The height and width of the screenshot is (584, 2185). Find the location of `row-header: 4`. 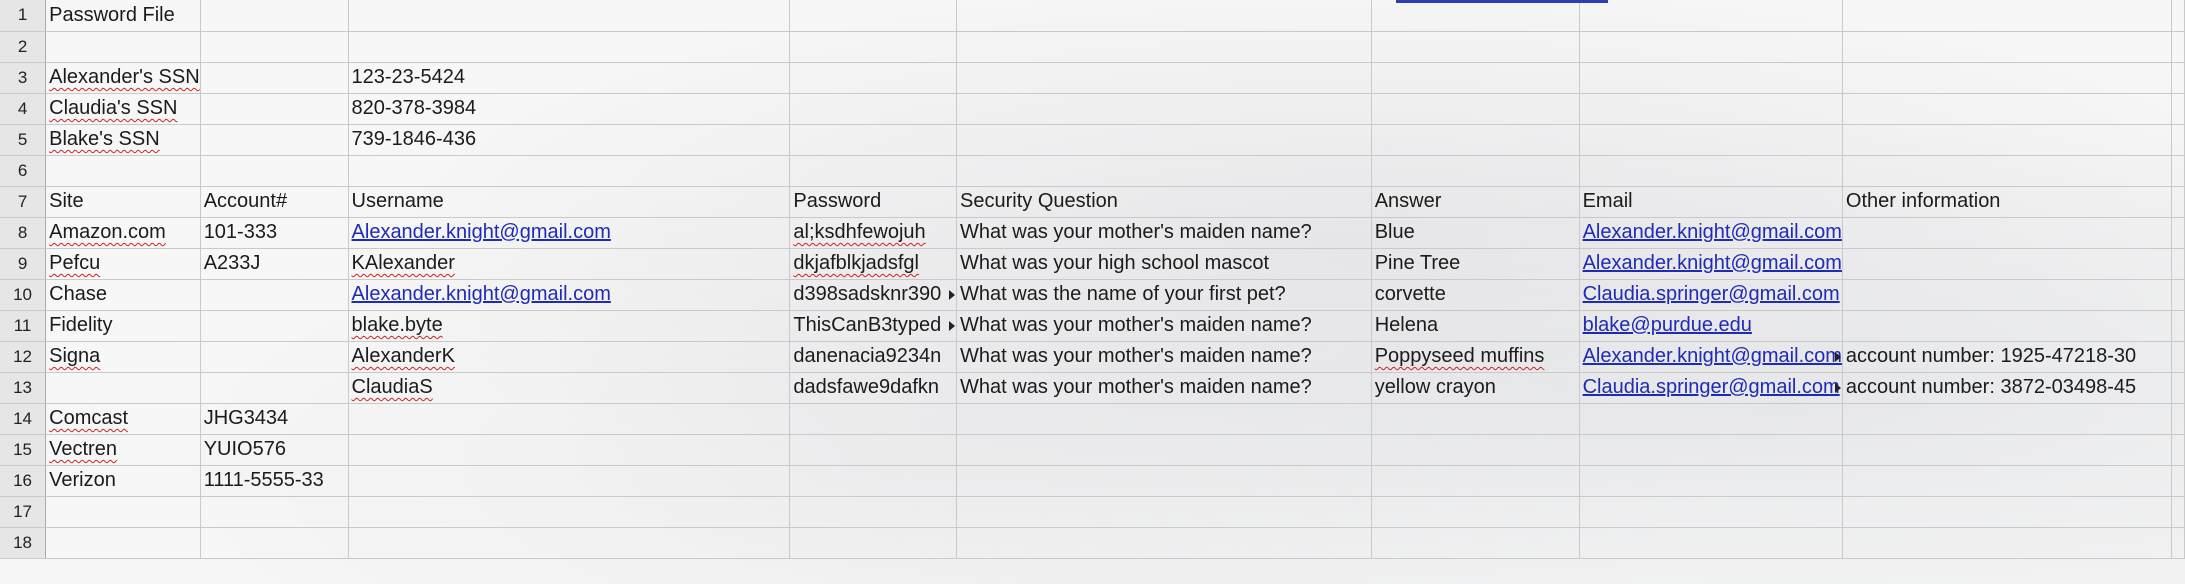

row-header: 4 is located at coordinates (23, 109).